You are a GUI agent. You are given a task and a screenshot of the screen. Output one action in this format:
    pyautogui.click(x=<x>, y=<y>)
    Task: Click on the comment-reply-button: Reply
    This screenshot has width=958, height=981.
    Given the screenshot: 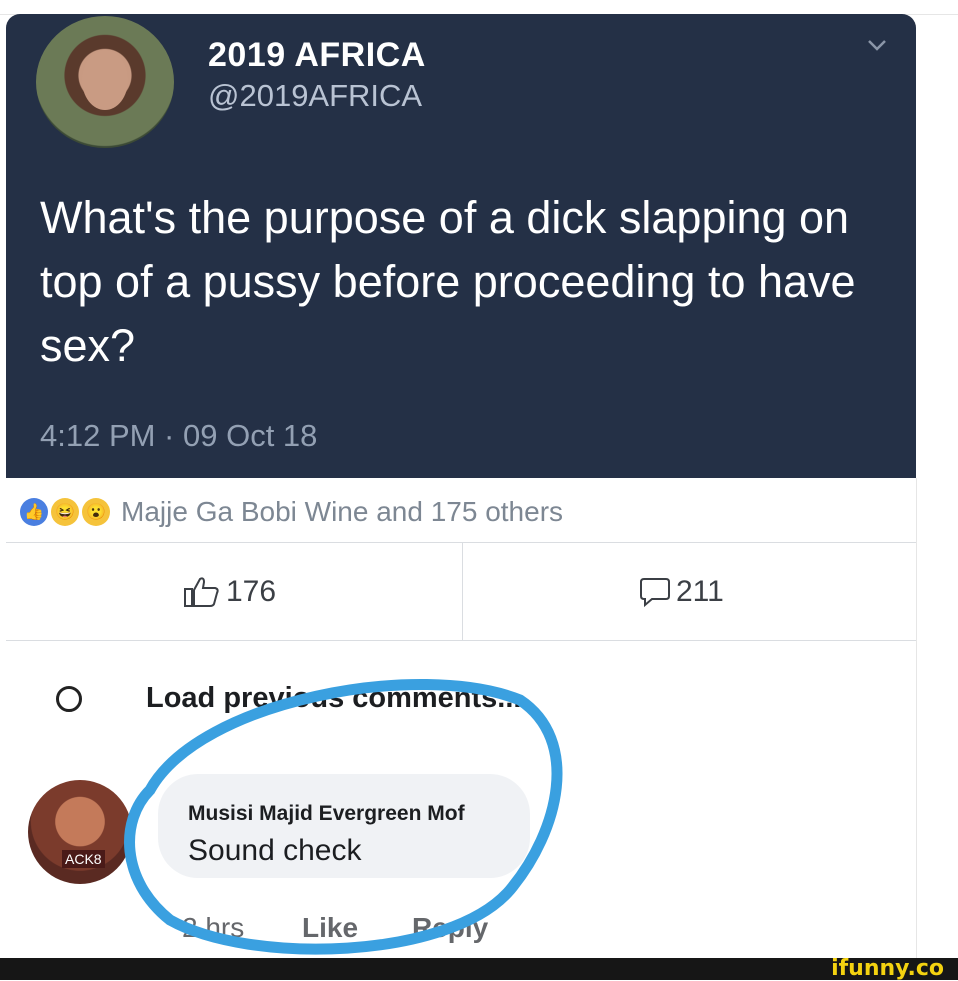 What is the action you would take?
    pyautogui.click(x=450, y=928)
    